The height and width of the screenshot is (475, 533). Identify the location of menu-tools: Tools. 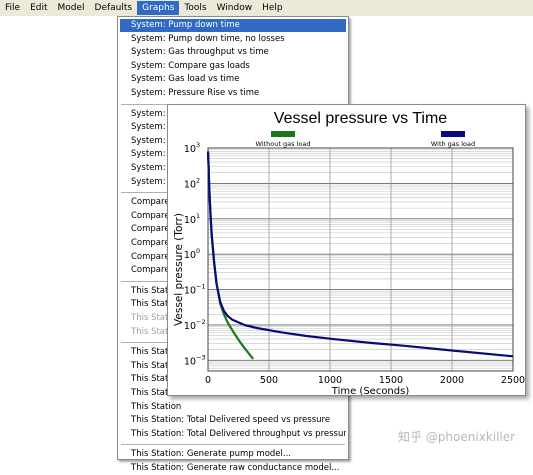
(195, 8).